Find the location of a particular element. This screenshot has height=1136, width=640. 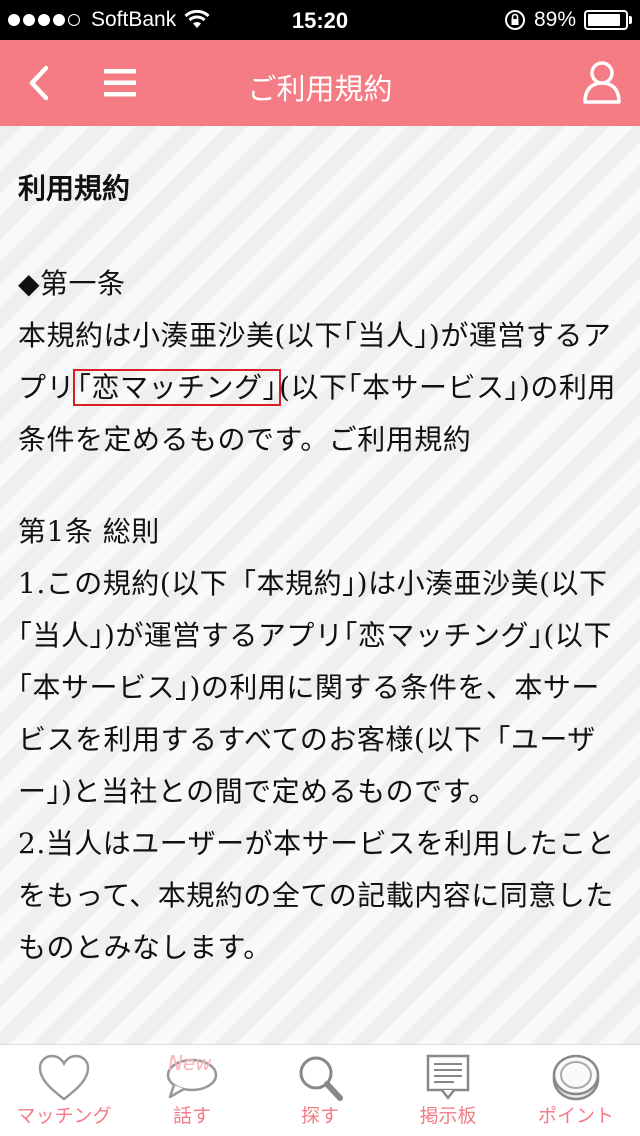

tab-label: 話す is located at coordinates (191, 1116).